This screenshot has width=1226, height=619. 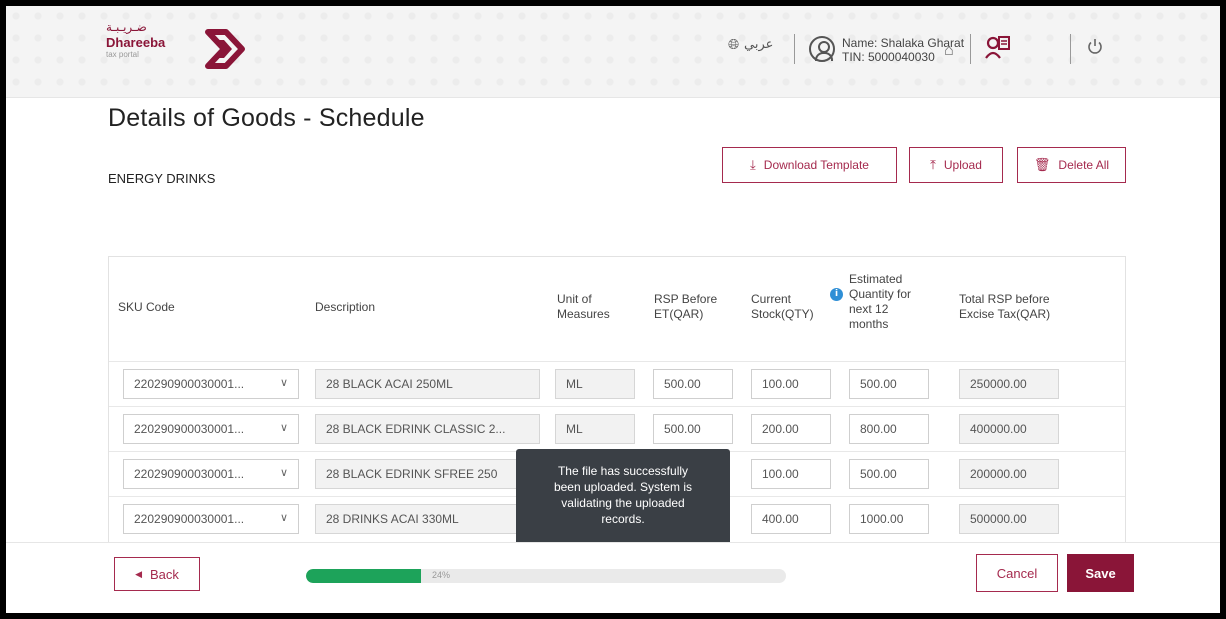 What do you see at coordinates (266, 118) in the screenshot?
I see `page-title: Details of Goods - Schedule` at bounding box center [266, 118].